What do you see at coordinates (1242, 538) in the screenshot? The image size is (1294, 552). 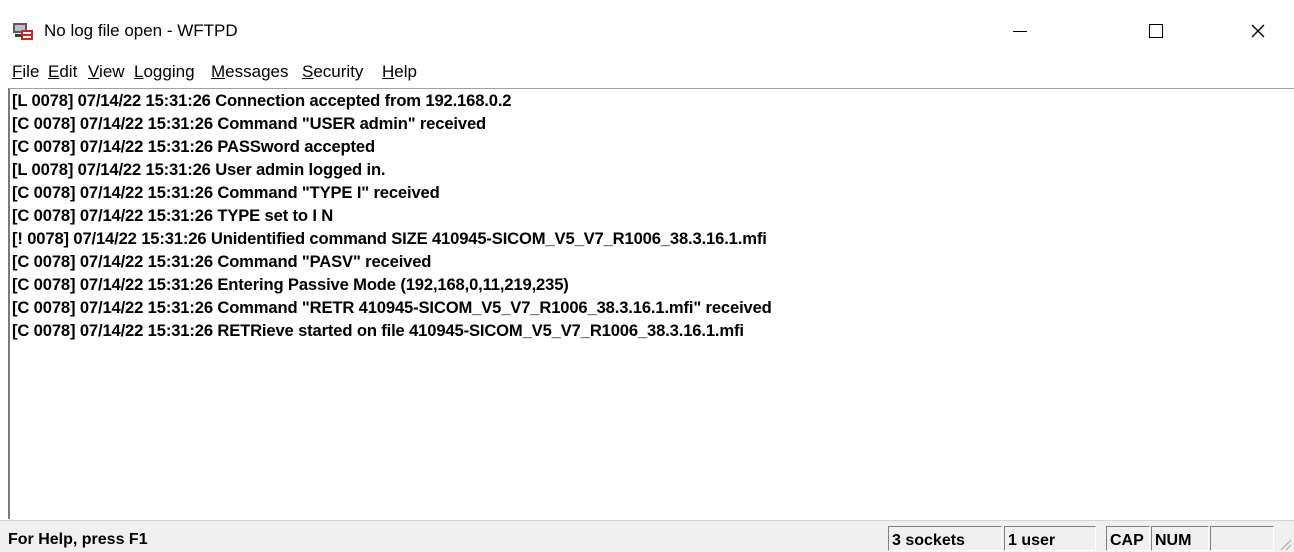 I see `status-scroll` at bounding box center [1242, 538].